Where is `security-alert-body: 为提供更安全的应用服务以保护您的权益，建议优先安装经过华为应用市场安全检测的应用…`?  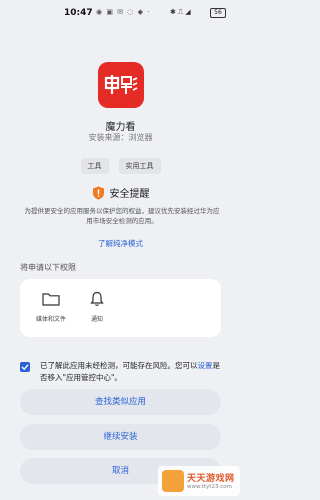
security-alert-body: 为提供更安全的应用服务以保护您的权益，建议优先安装经过华为应用市场安全检测的应用… is located at coordinates (122, 216).